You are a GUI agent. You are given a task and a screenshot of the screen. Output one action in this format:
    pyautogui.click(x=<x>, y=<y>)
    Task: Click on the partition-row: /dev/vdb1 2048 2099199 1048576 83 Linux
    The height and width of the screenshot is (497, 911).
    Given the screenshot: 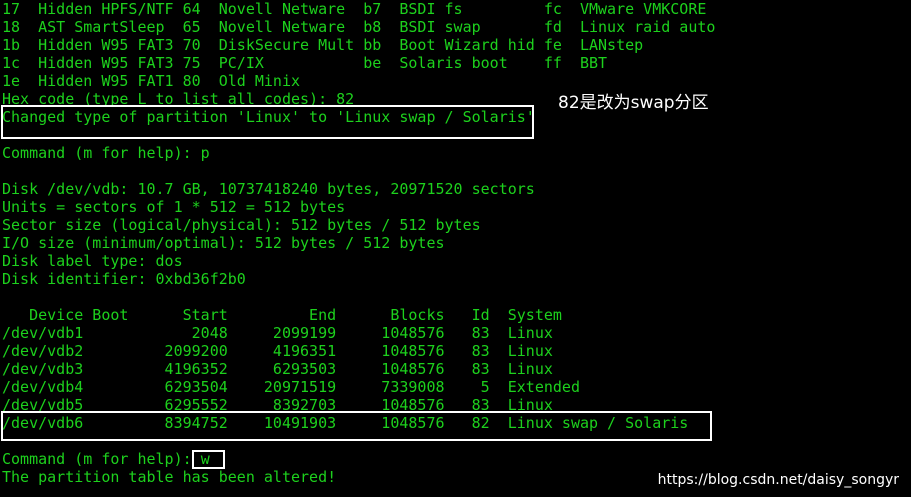 What is the action you would take?
    pyautogui.click(x=277, y=333)
    